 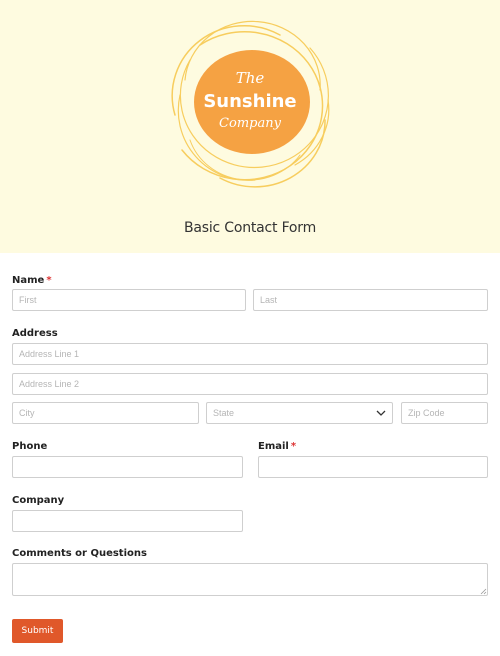 I want to click on phone-label: Phone, so click(x=30, y=446).